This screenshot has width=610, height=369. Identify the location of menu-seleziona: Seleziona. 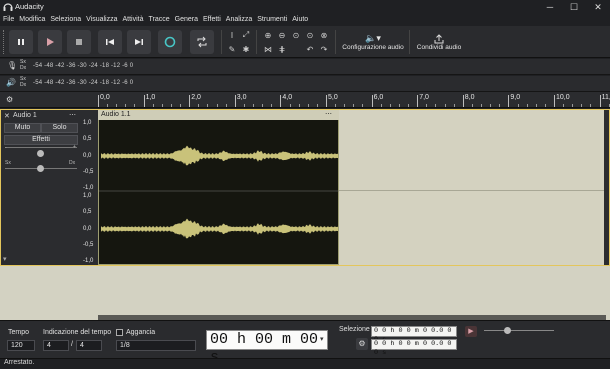
(65, 20).